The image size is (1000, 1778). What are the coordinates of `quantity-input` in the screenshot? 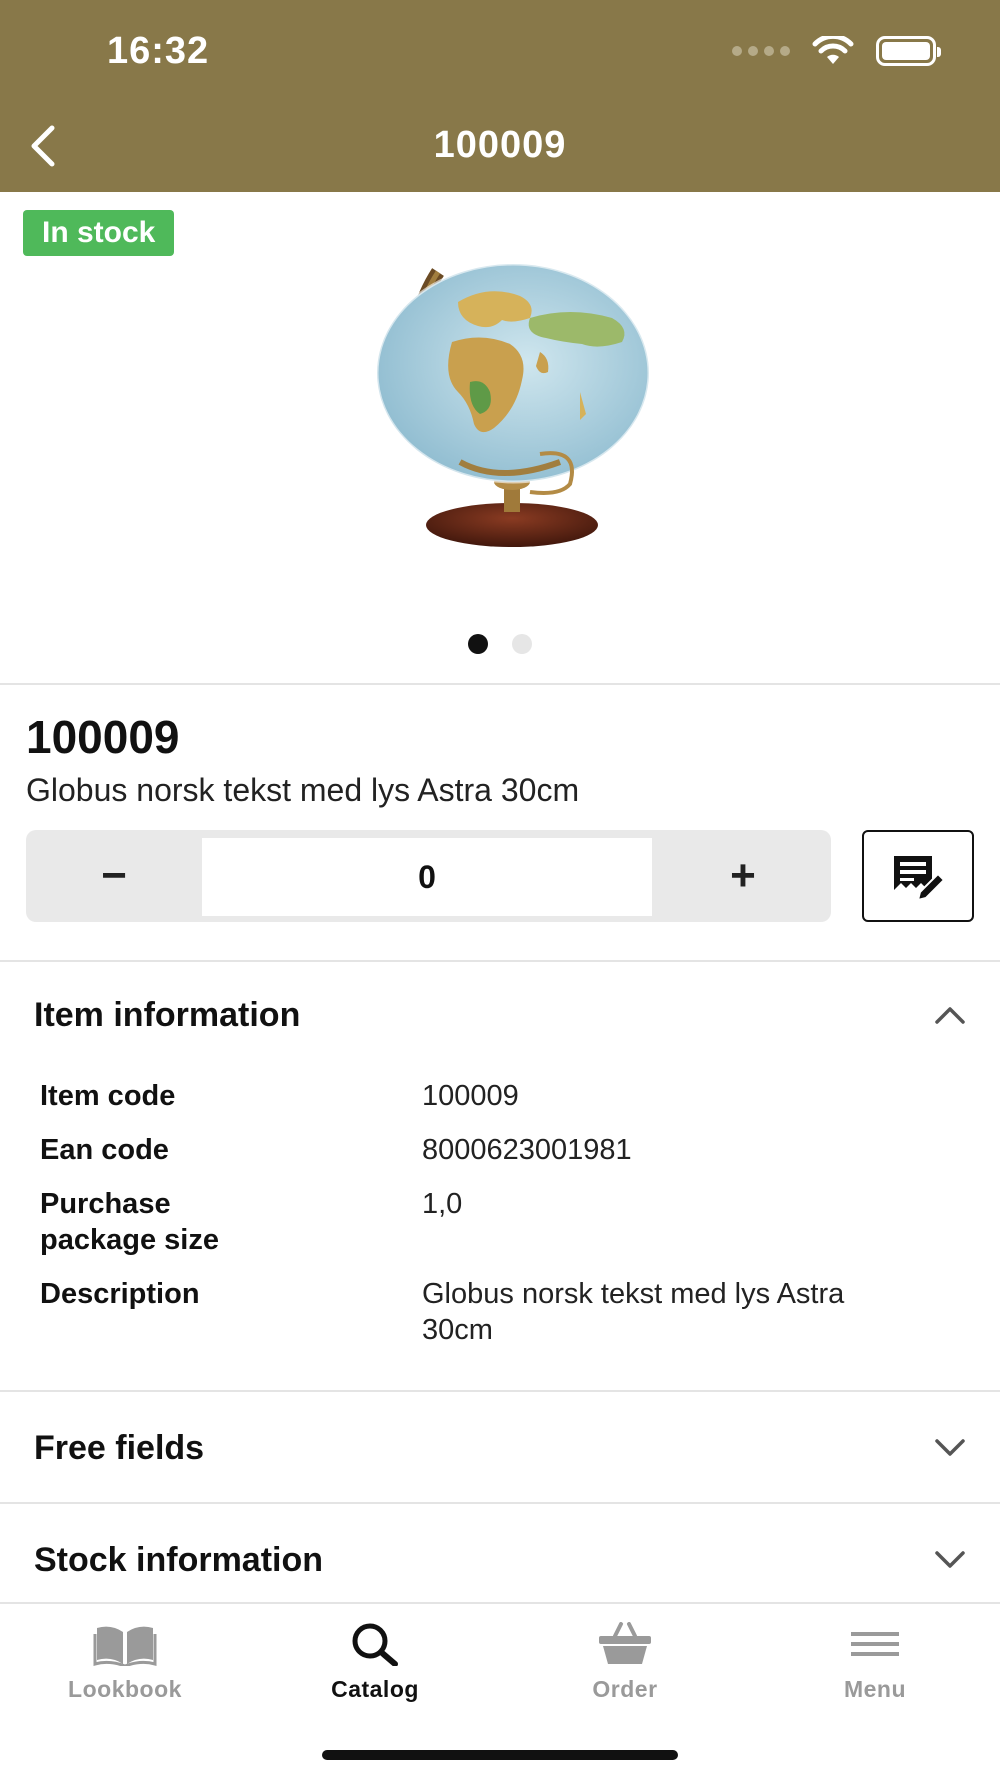 It's located at (427, 877).